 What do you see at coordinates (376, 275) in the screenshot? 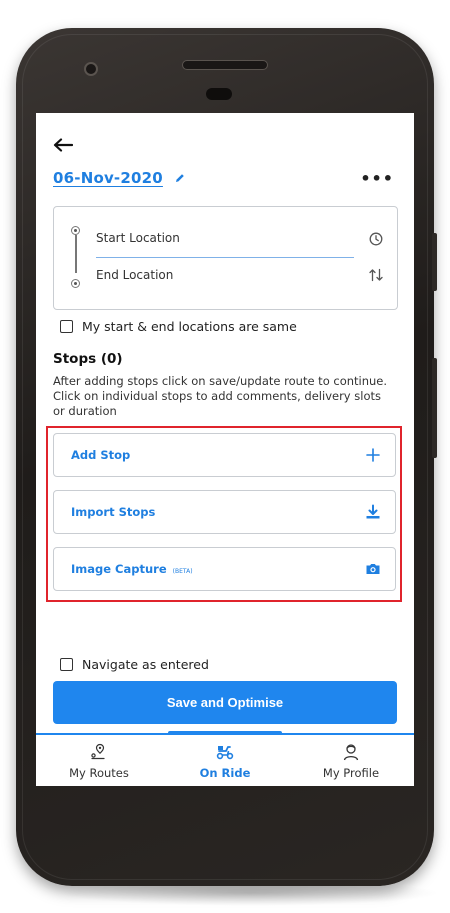
I see `swap-icon` at bounding box center [376, 275].